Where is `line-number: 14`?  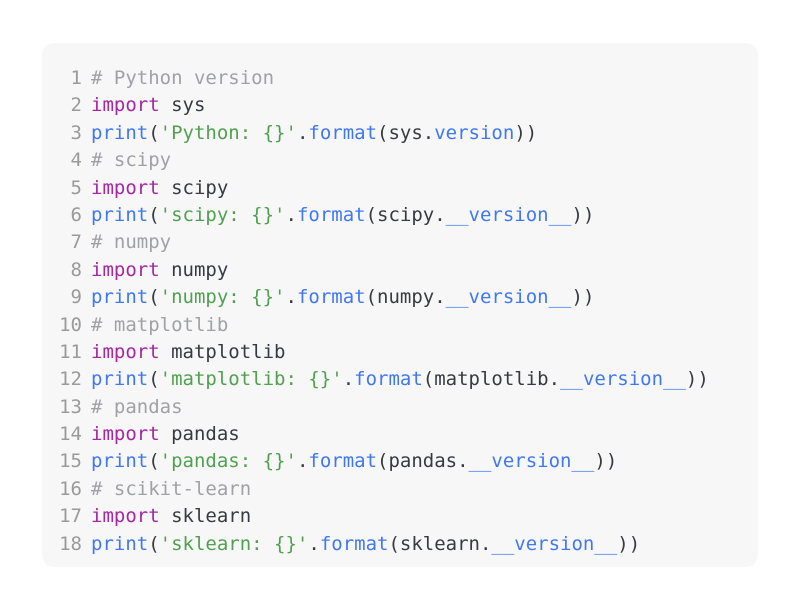 line-number: 14 is located at coordinates (70, 434).